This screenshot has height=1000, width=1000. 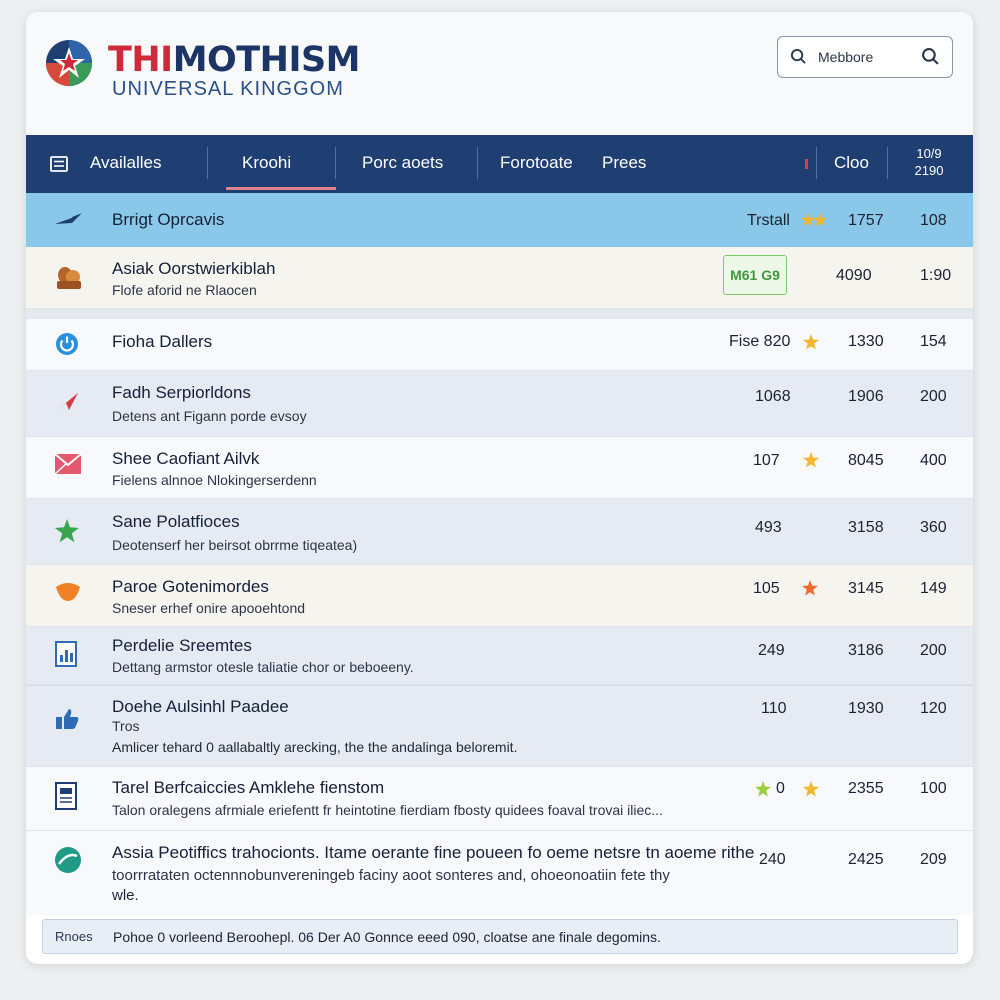 I want to click on row-subtitle: Tros, so click(x=126, y=726).